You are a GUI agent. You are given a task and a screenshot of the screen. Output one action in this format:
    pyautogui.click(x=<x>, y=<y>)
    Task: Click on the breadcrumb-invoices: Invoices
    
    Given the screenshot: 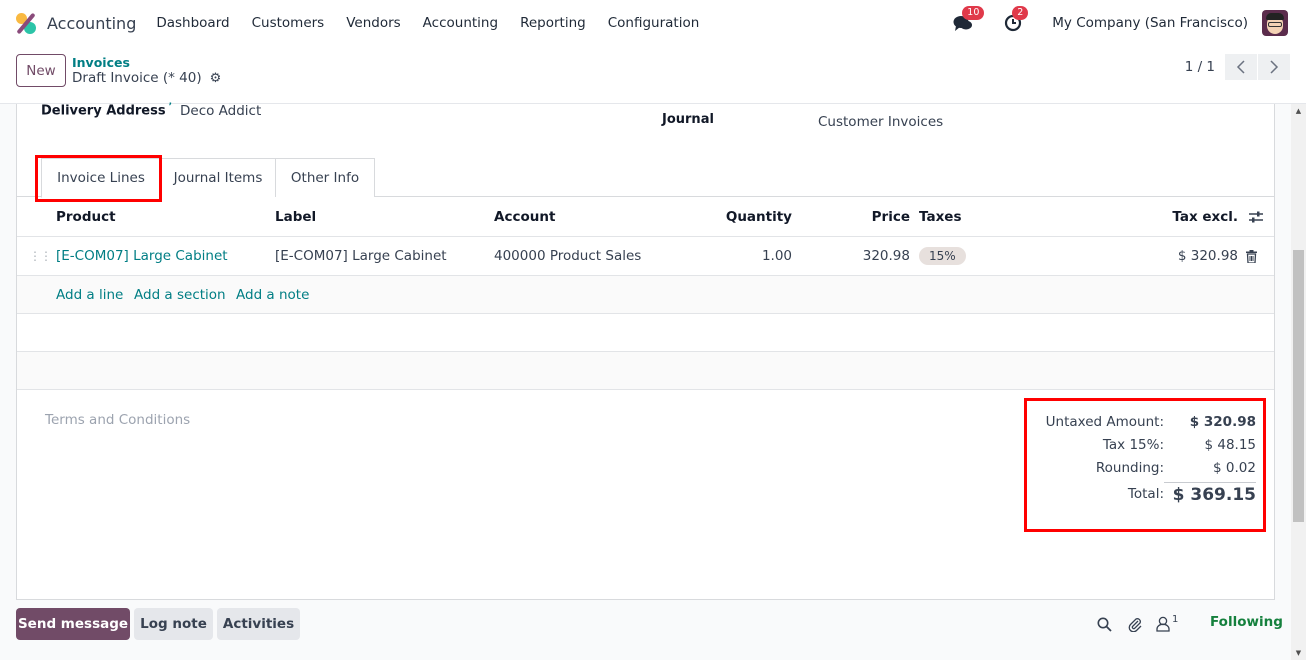 What is the action you would take?
    pyautogui.click(x=101, y=62)
    